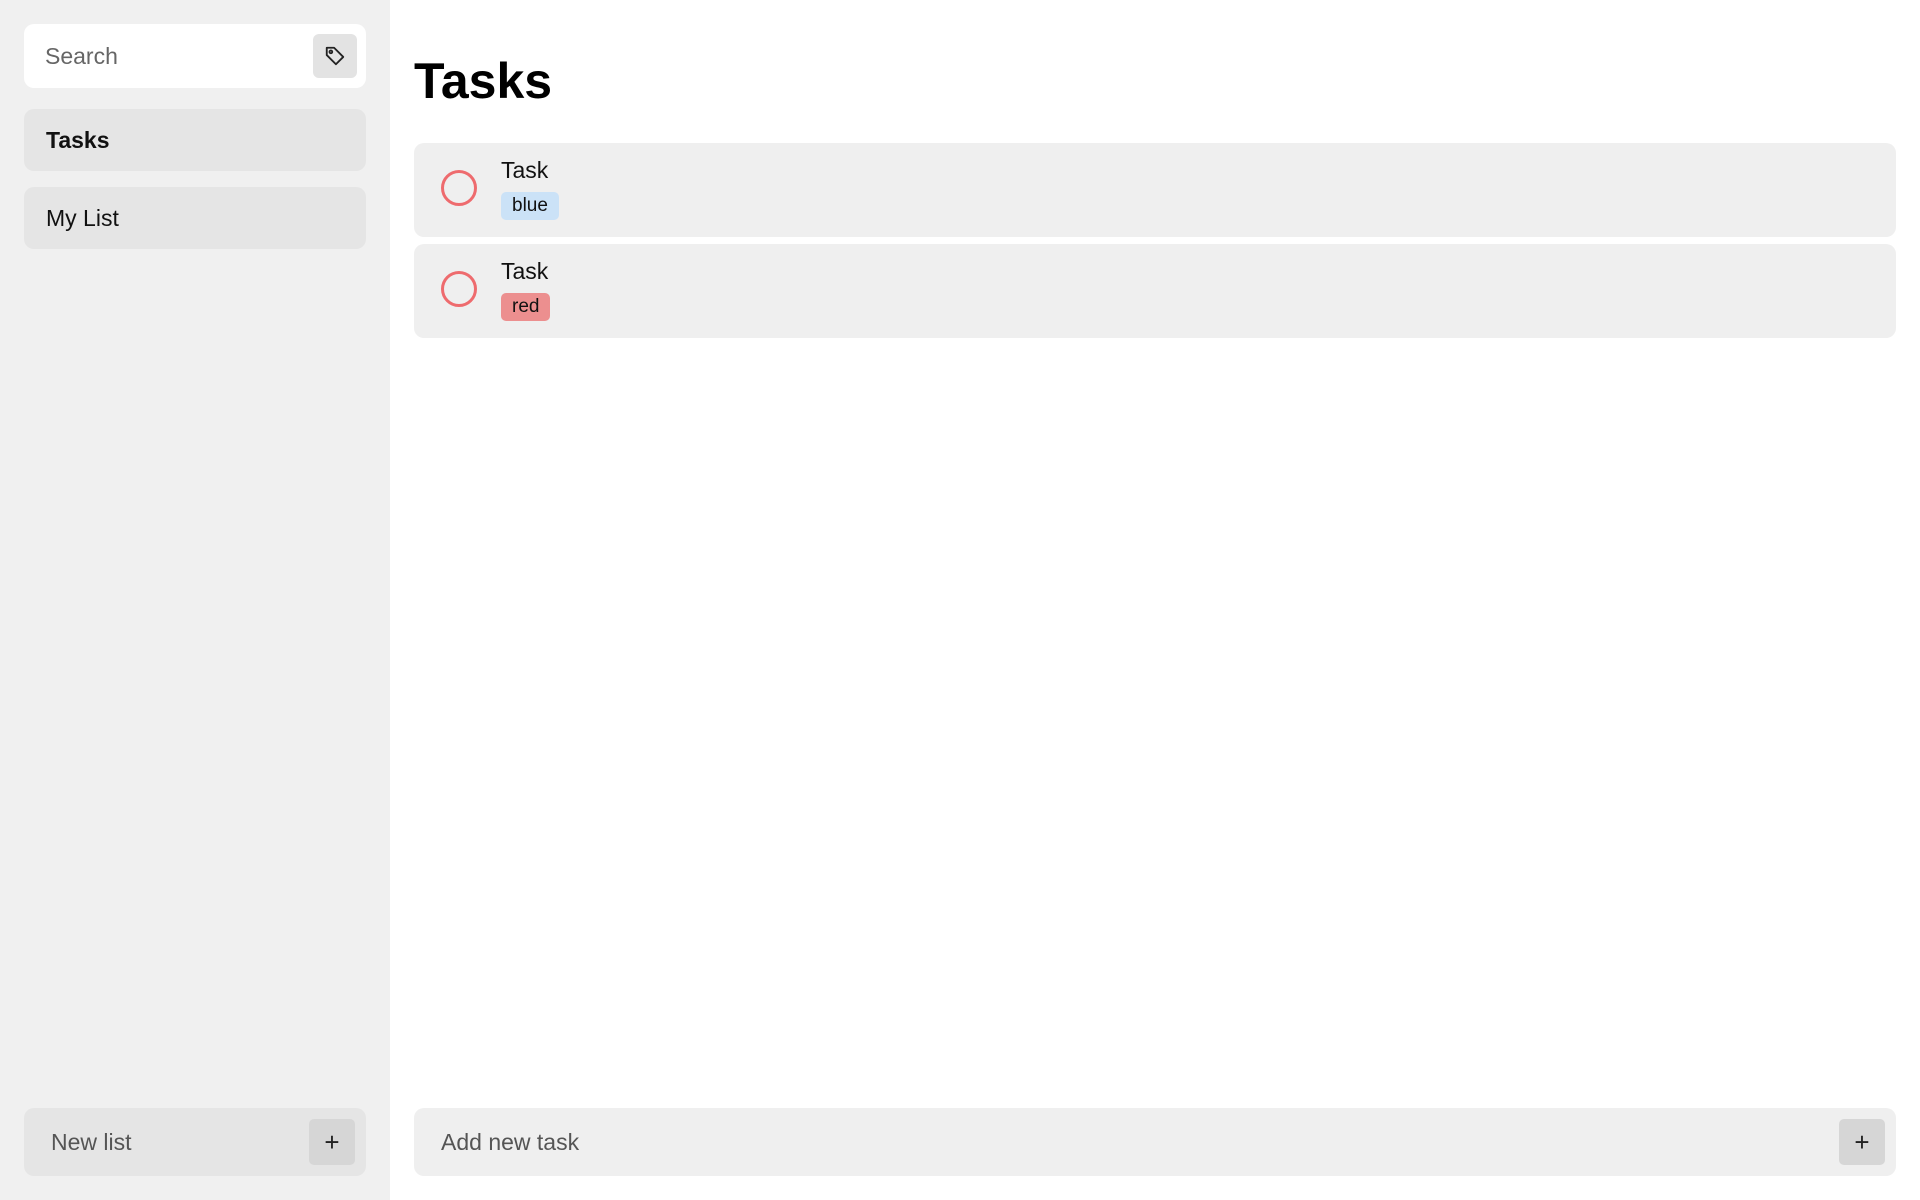 The height and width of the screenshot is (1200, 1920). What do you see at coordinates (483, 81) in the screenshot?
I see `page-title: Tasks` at bounding box center [483, 81].